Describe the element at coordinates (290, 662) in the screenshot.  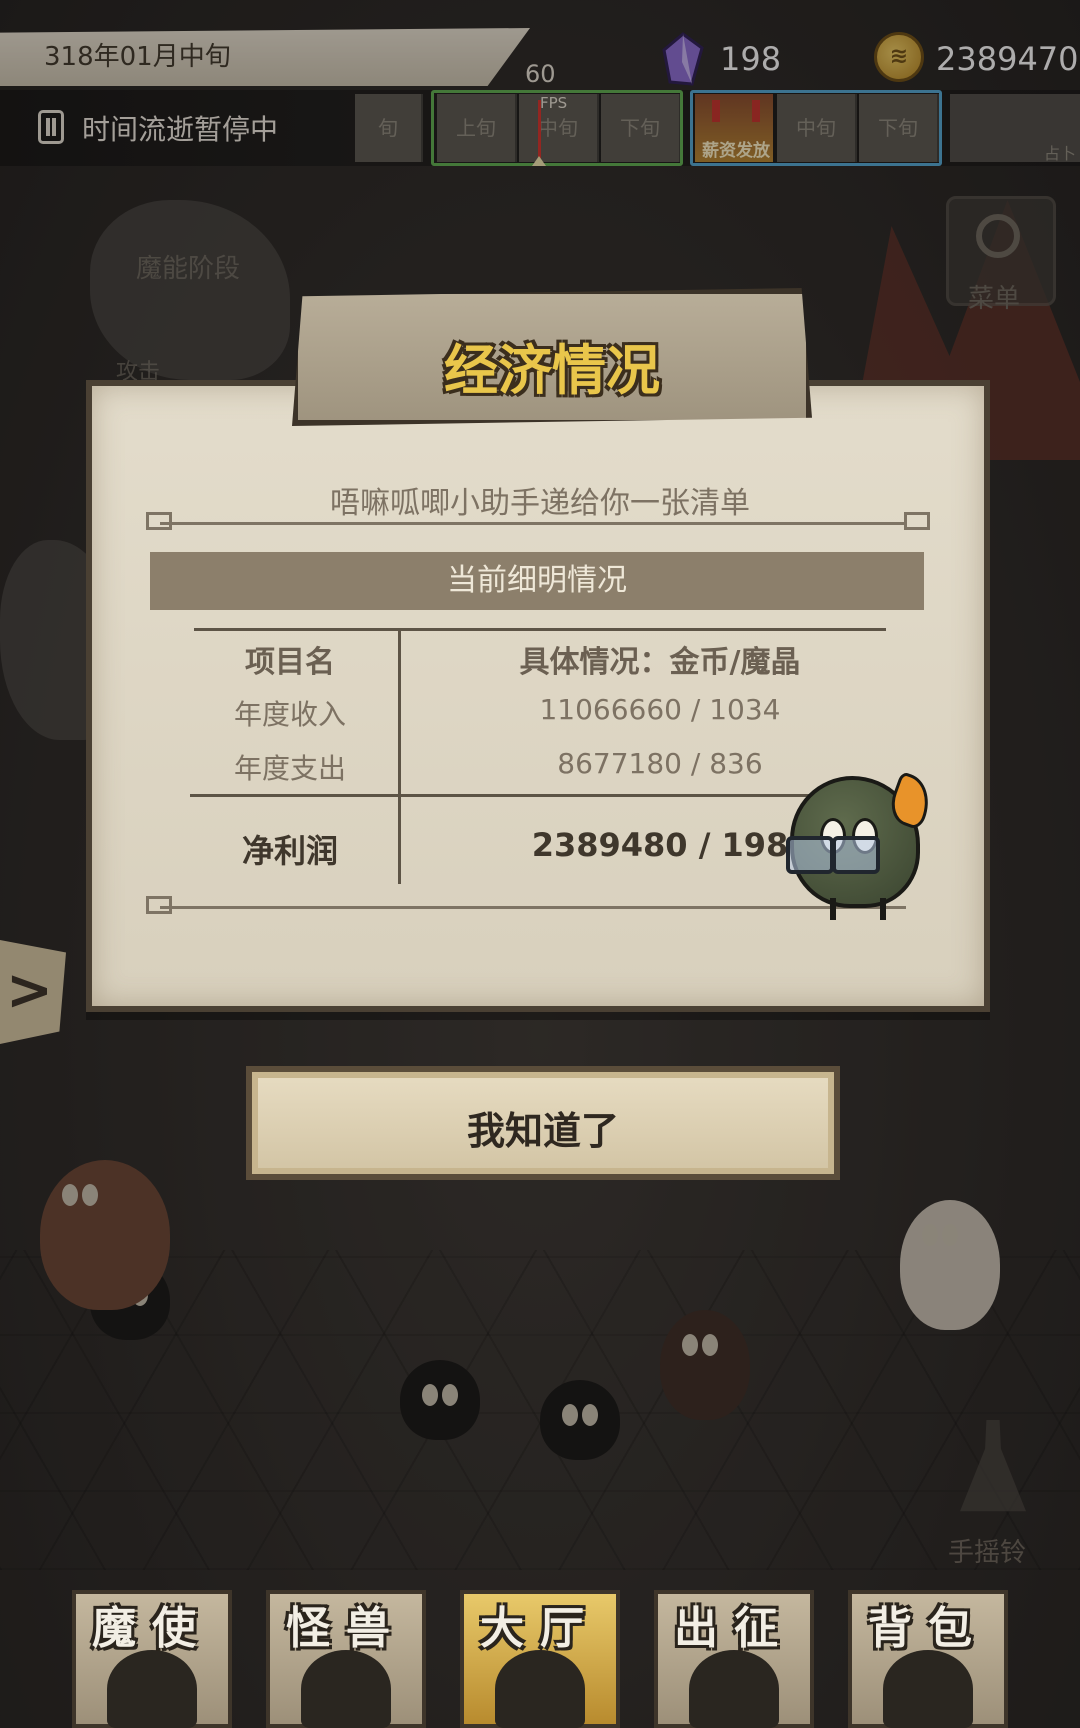
I see `table-header-name: 项目名` at that location.